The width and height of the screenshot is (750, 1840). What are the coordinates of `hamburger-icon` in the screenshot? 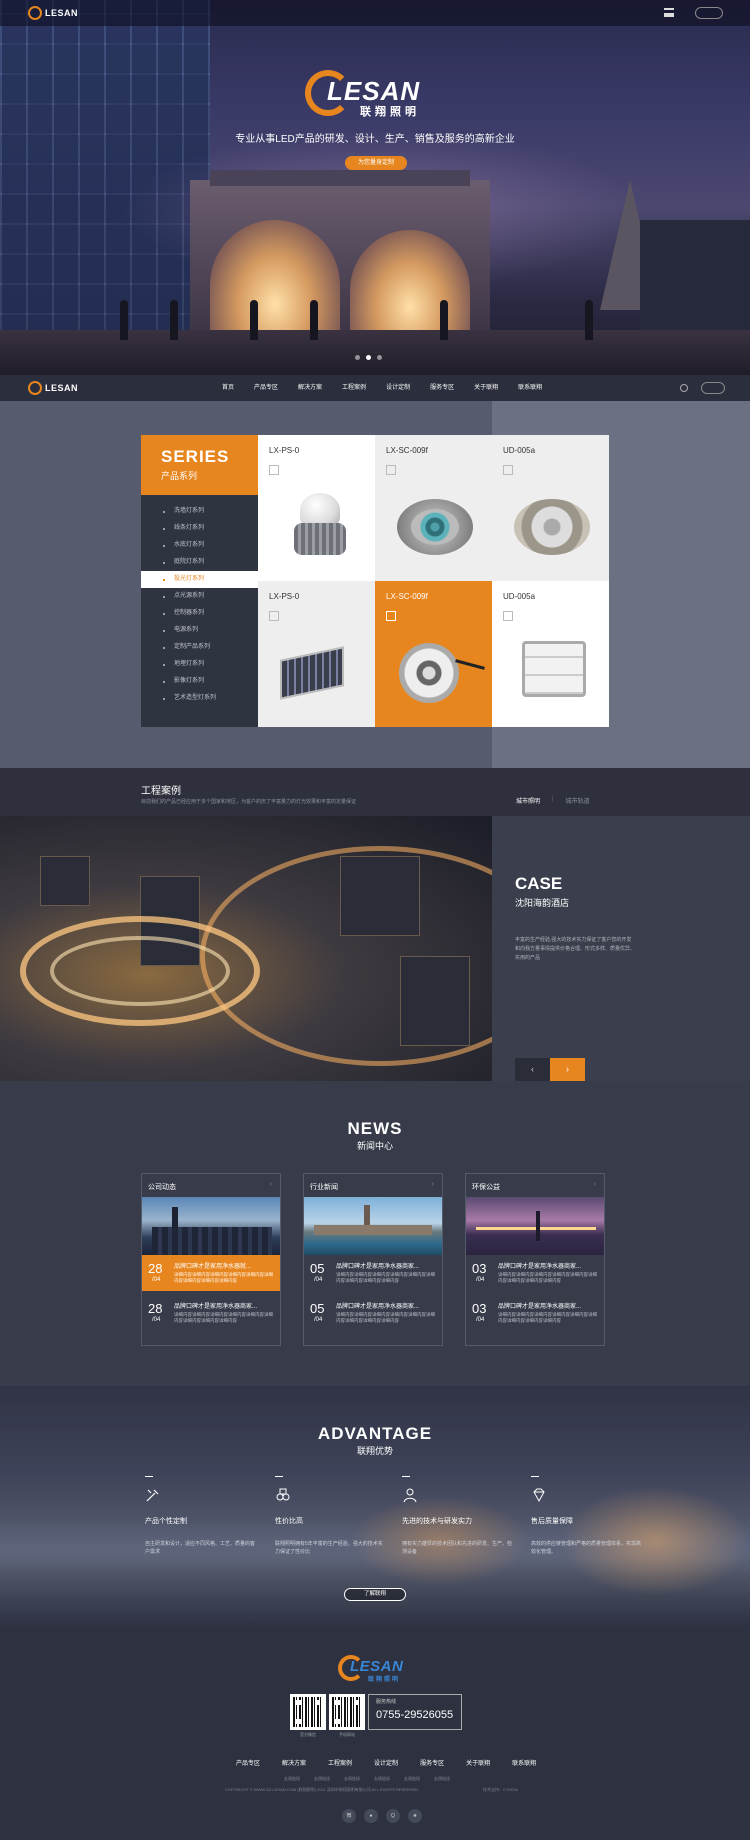 It's located at (669, 12).